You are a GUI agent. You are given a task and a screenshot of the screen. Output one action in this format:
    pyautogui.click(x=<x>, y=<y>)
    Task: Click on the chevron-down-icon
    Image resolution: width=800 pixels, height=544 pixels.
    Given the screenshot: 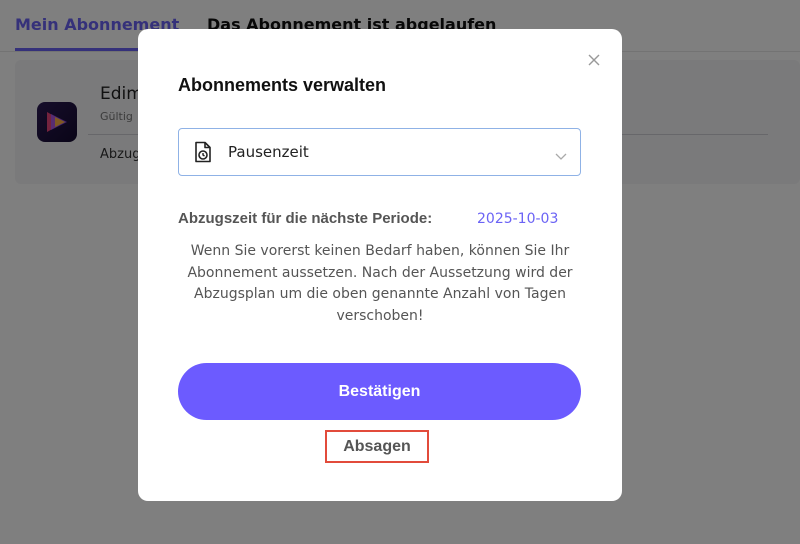 What is the action you would take?
    pyautogui.click(x=561, y=155)
    